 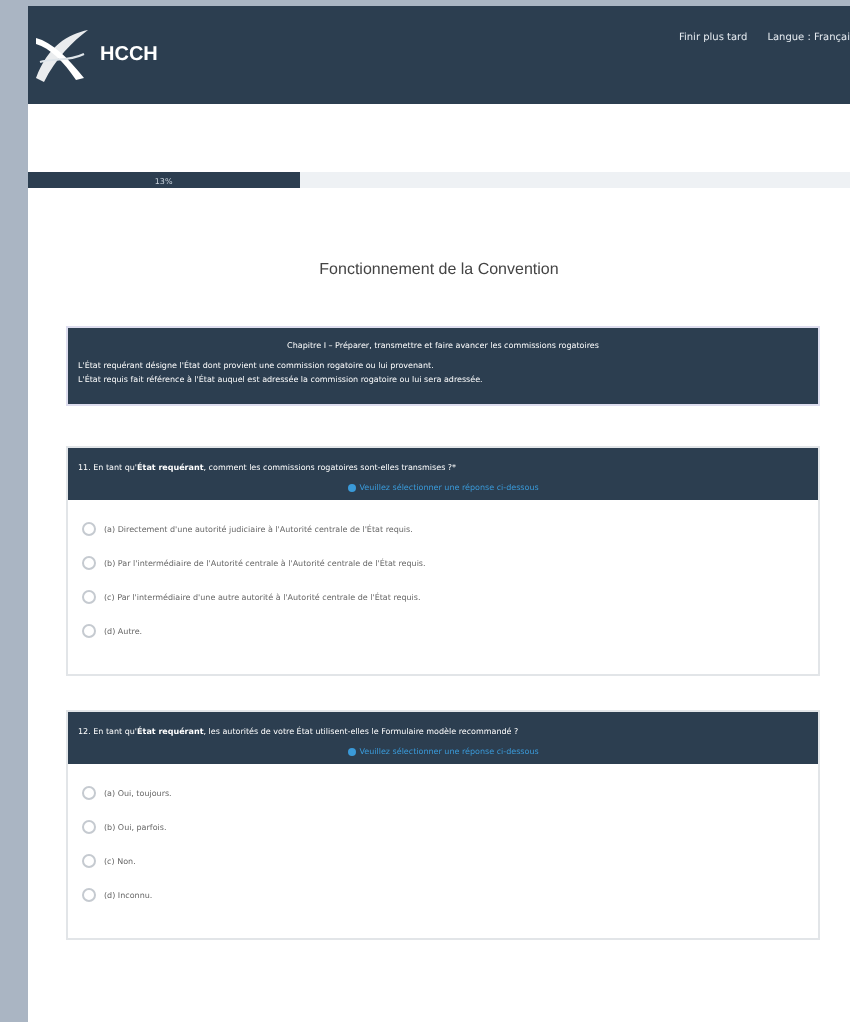 What do you see at coordinates (439, 269) in the screenshot?
I see `page-title: Fonctionnement de la Convention` at bounding box center [439, 269].